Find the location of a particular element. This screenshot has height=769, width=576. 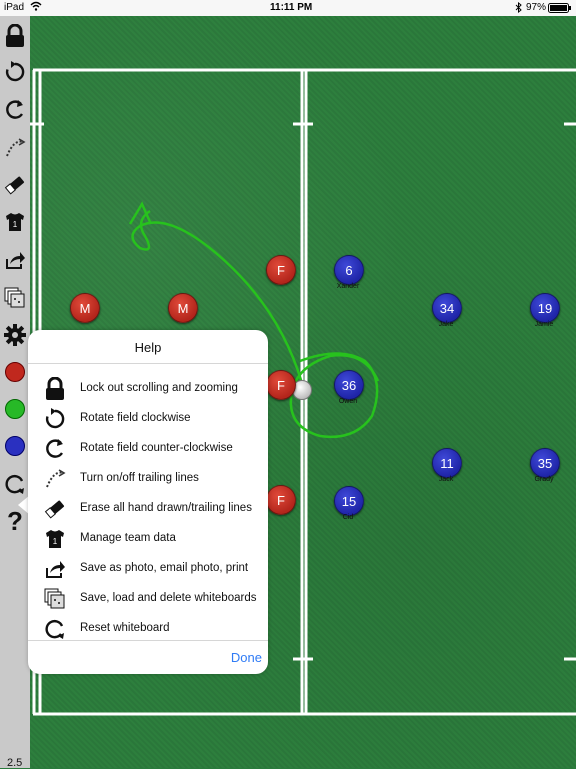

blue-player: 19 is located at coordinates (545, 308).